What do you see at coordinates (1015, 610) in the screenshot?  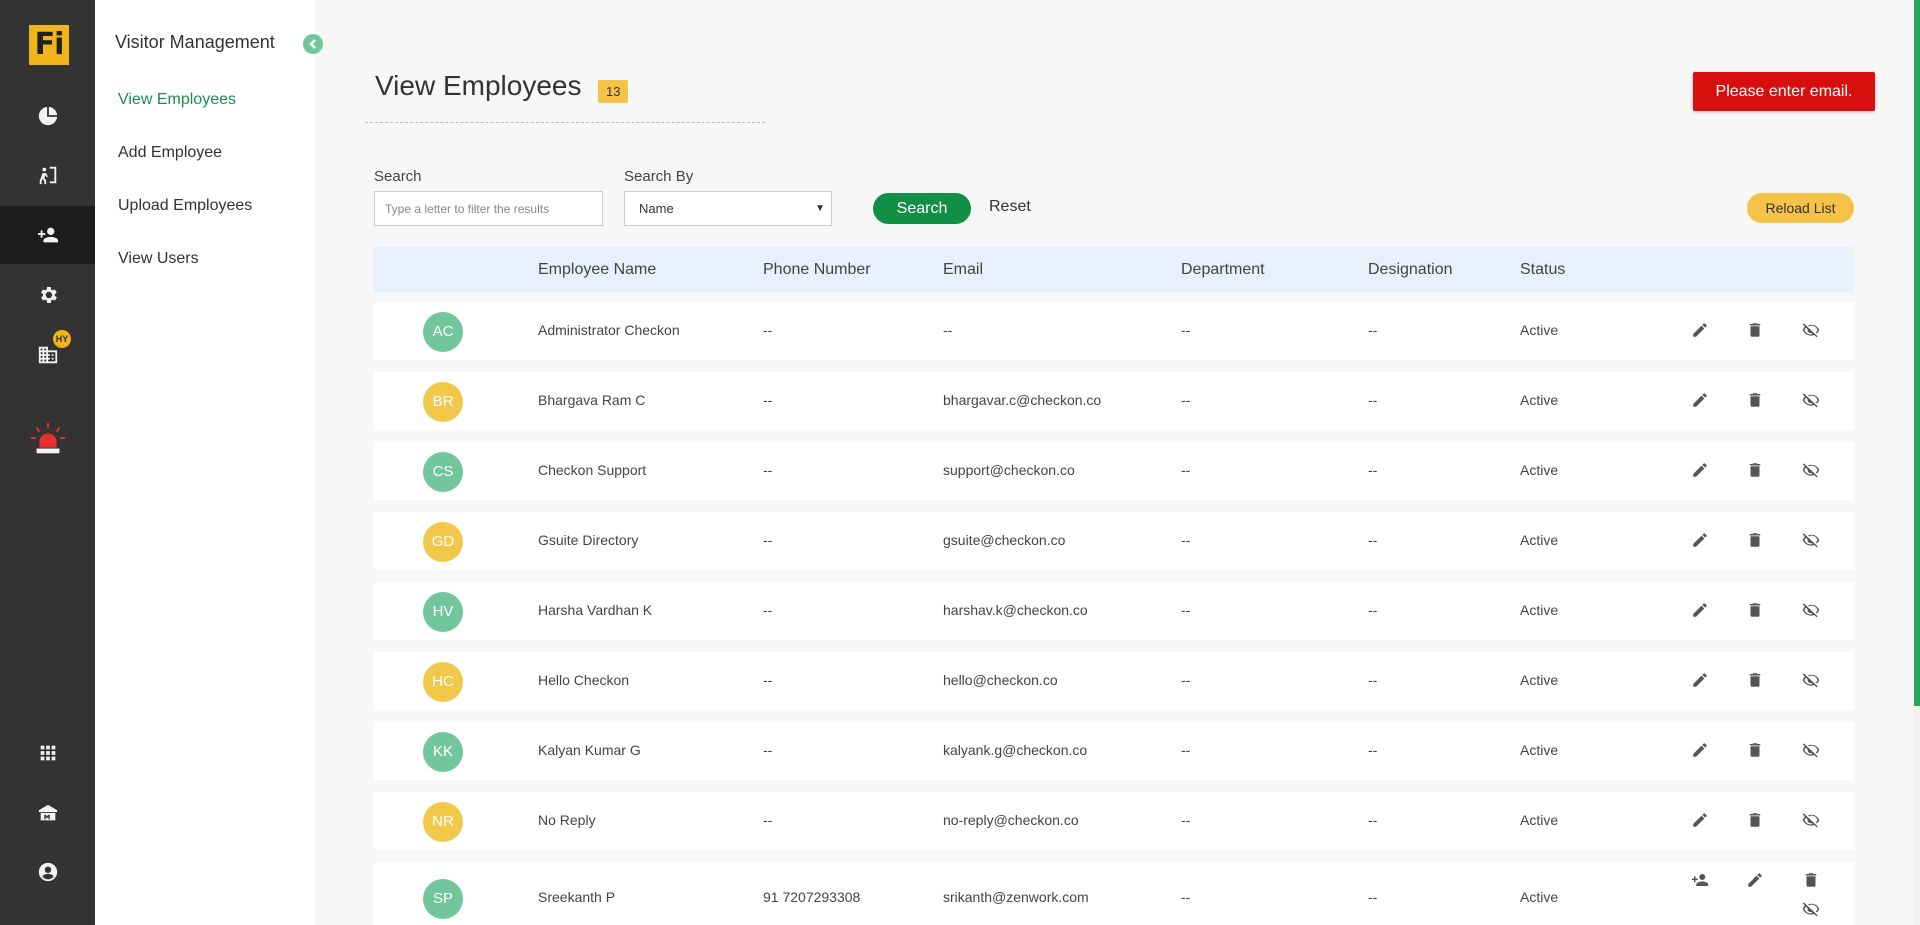 I see `email: harshav.k@checkon.co` at bounding box center [1015, 610].